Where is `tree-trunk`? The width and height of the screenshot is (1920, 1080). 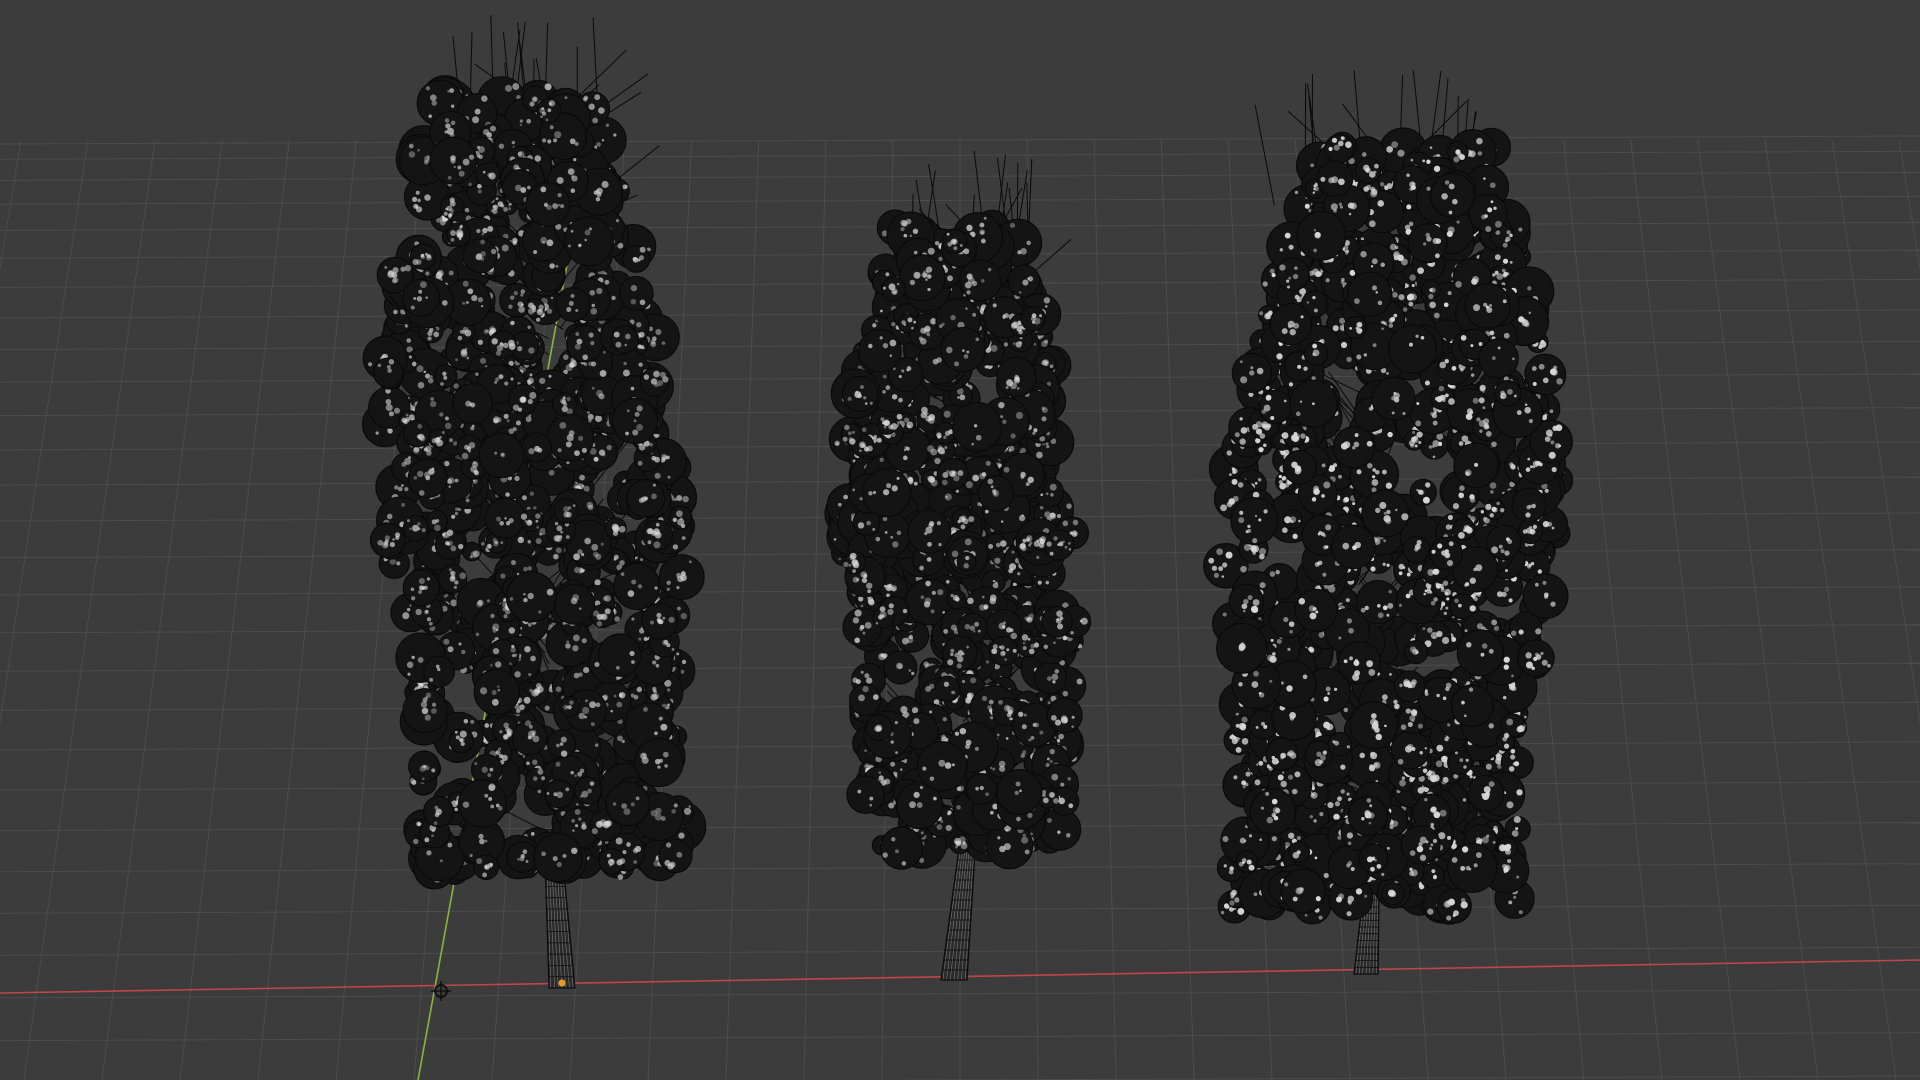 tree-trunk is located at coordinates (958, 910).